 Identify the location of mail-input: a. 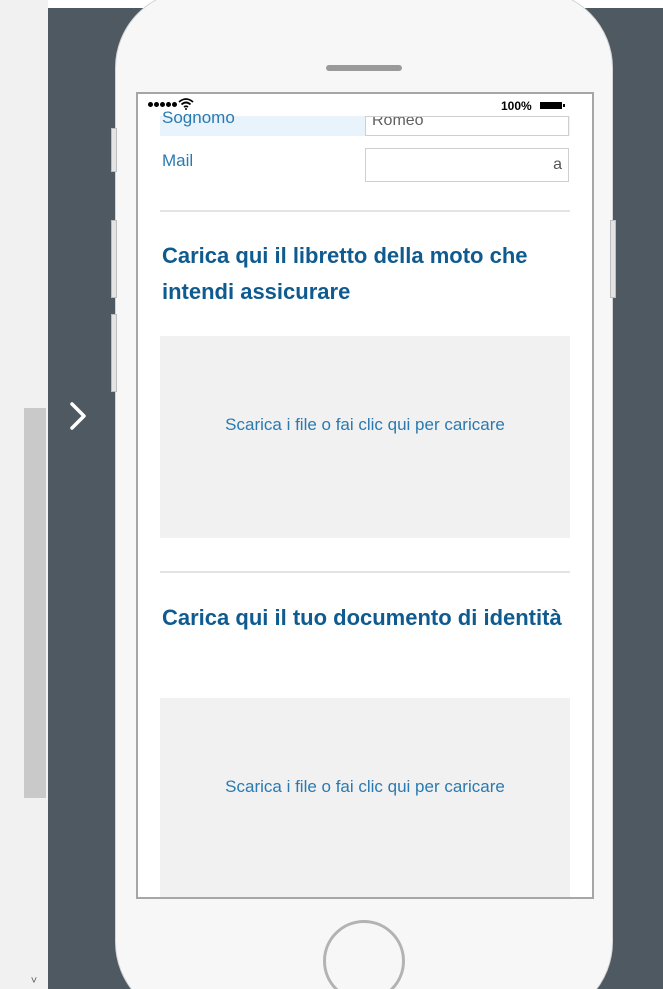
(467, 165).